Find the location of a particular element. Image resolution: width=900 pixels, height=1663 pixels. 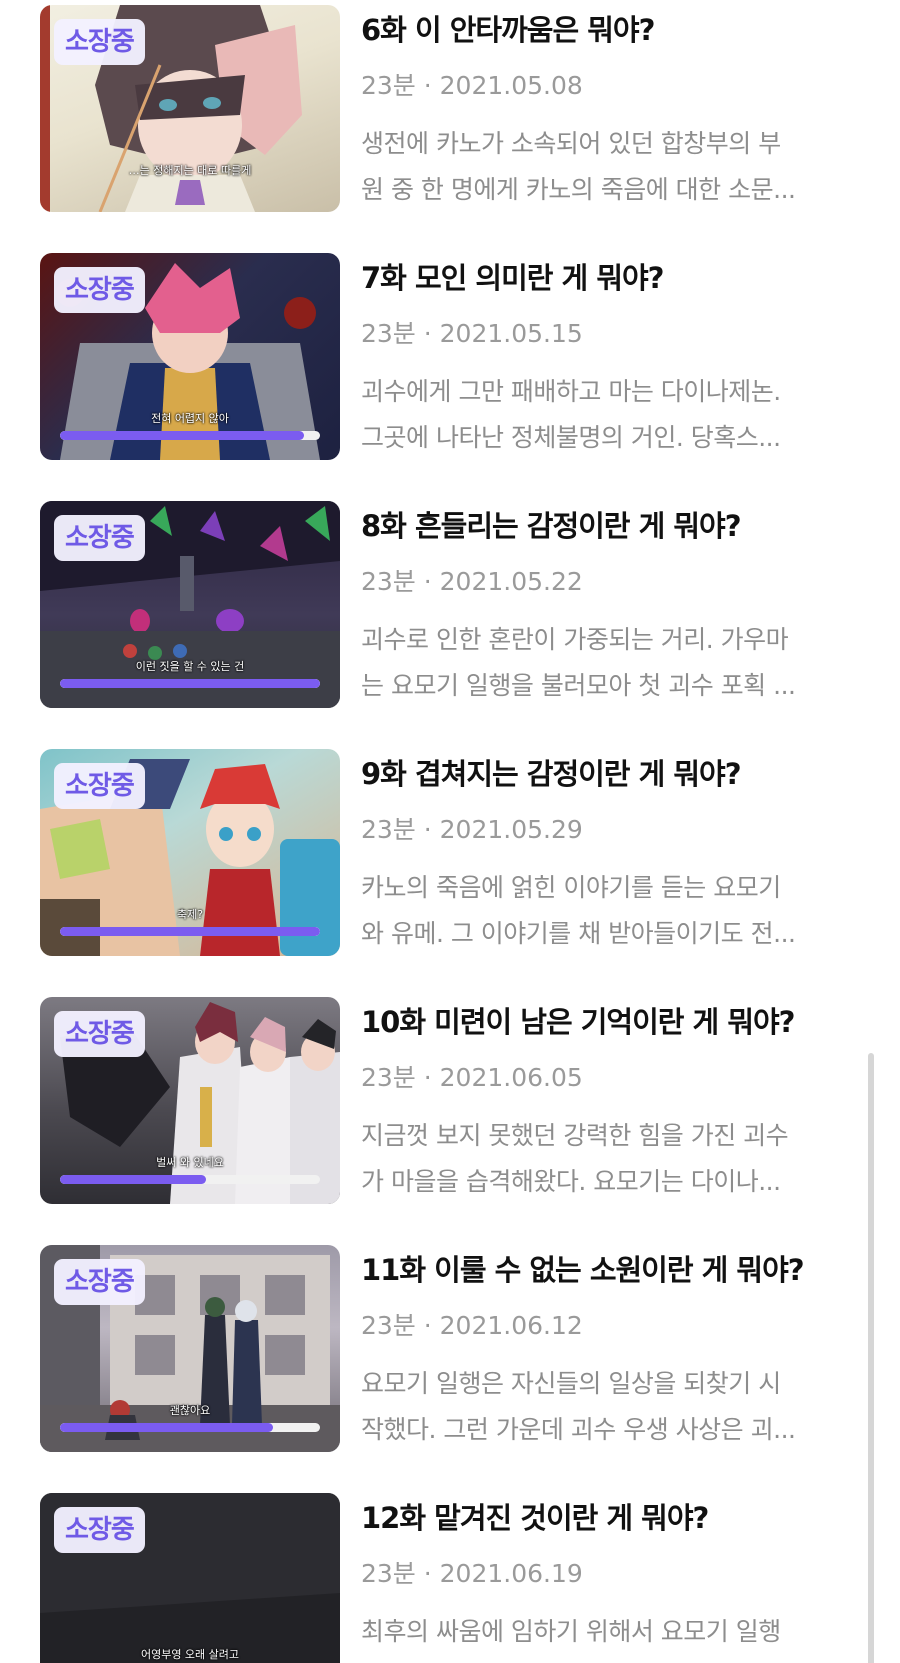

episode-description-line: 최후의 싸움에 임하기 위해서 요모기 일행 is located at coordinates (571, 1631).